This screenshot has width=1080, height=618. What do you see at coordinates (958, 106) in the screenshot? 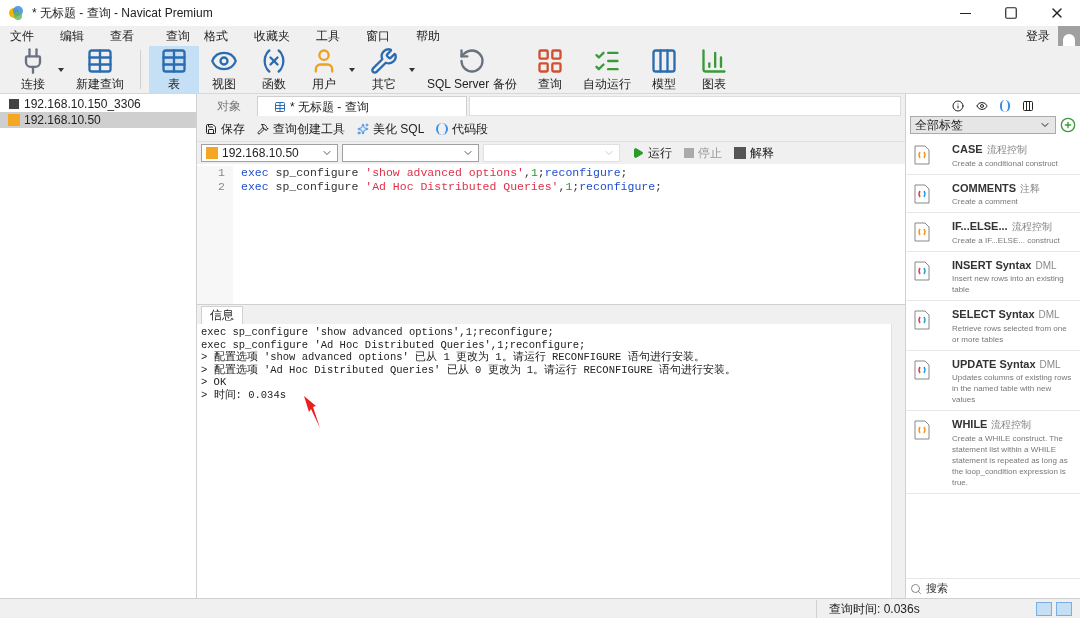
I see `info-icon` at bounding box center [958, 106].